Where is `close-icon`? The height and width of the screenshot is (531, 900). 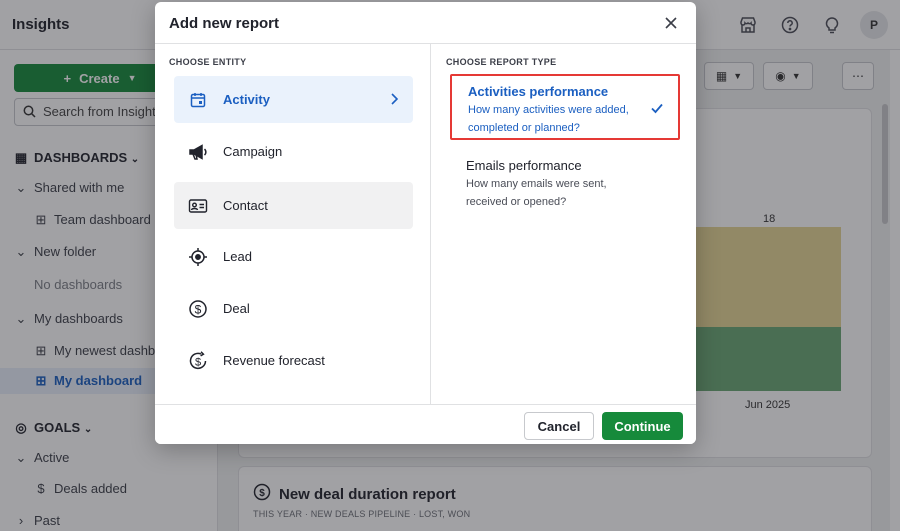 close-icon is located at coordinates (671, 23).